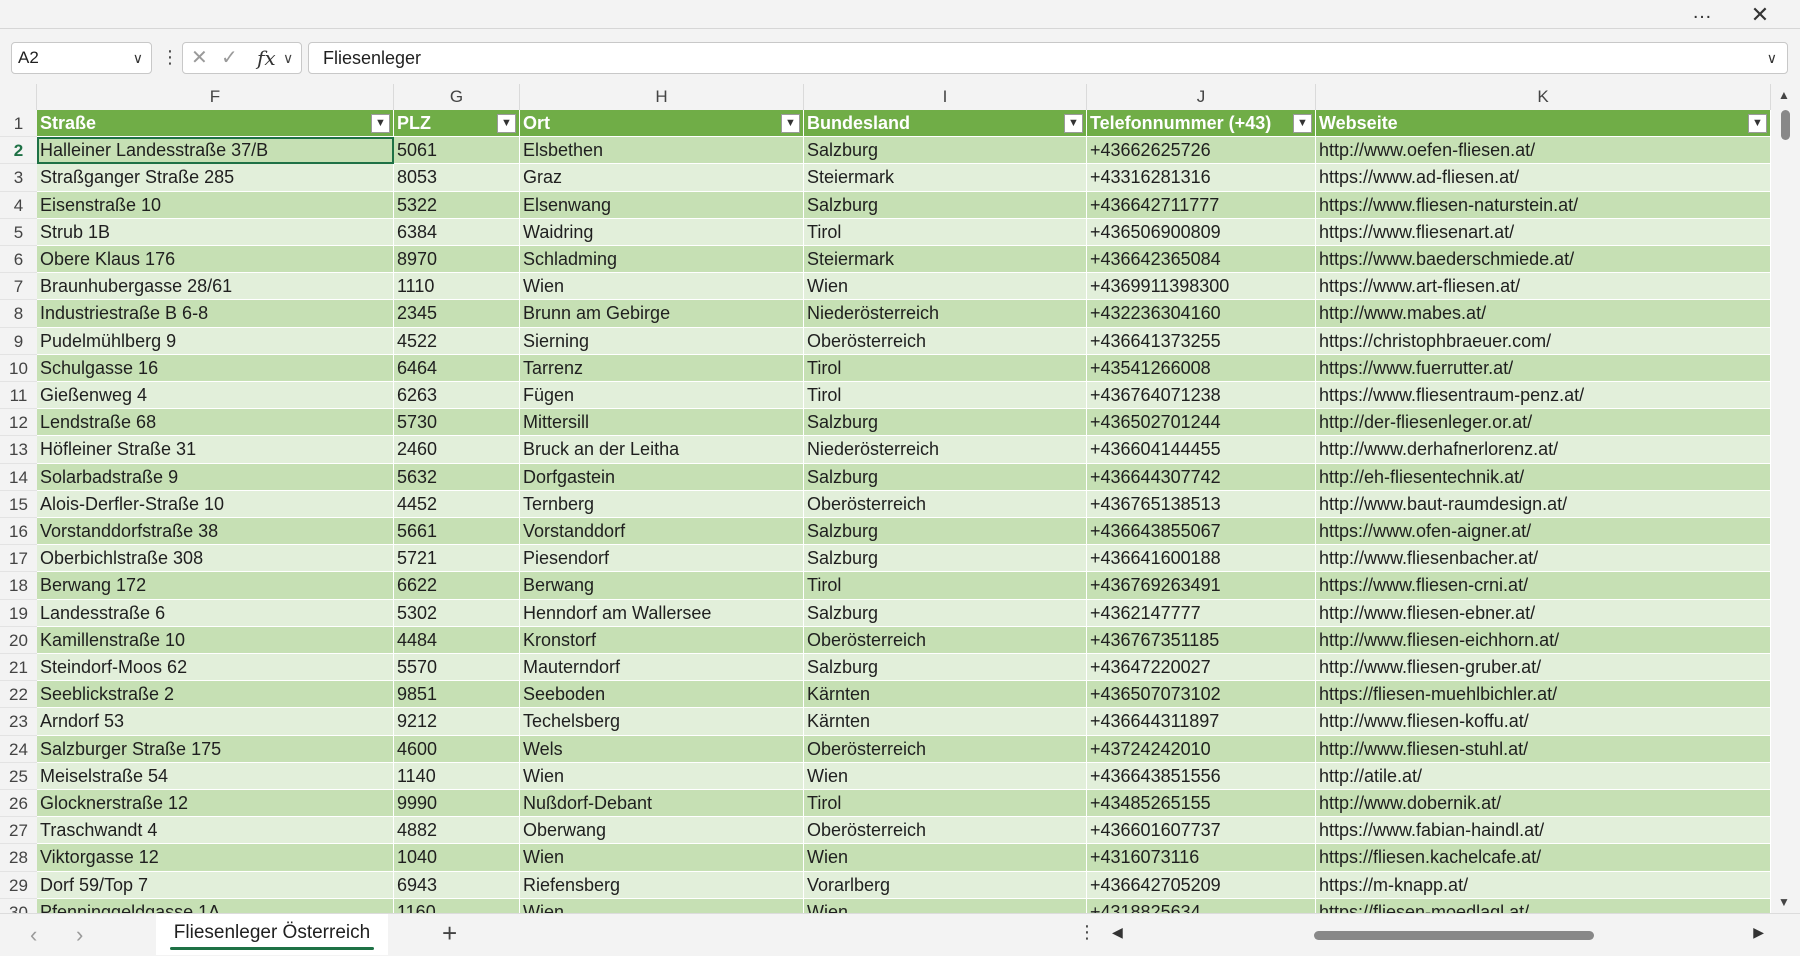  I want to click on table-cell: http://atile.at/, so click(1543, 776).